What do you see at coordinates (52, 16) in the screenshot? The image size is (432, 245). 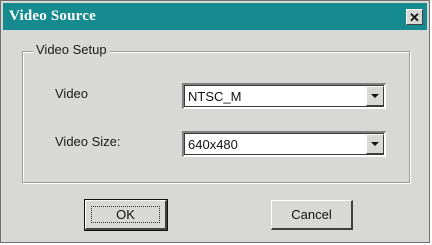 I see `window-title: Video Source` at bounding box center [52, 16].